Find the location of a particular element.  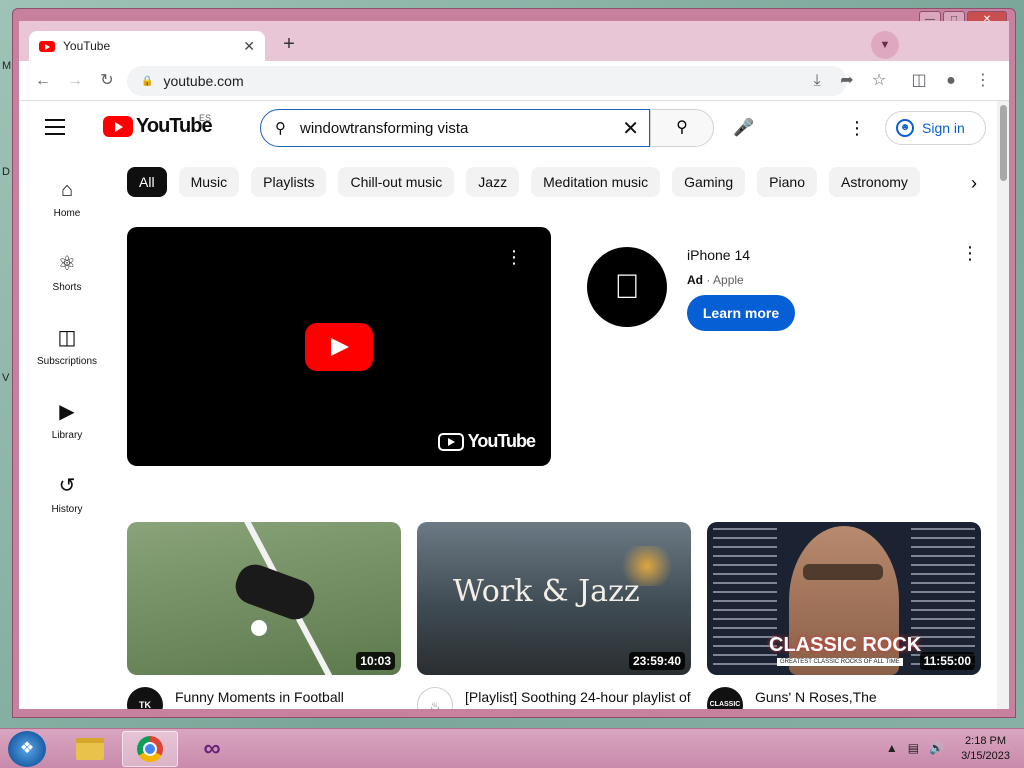

reload-icon: ↻ is located at coordinates (107, 81).